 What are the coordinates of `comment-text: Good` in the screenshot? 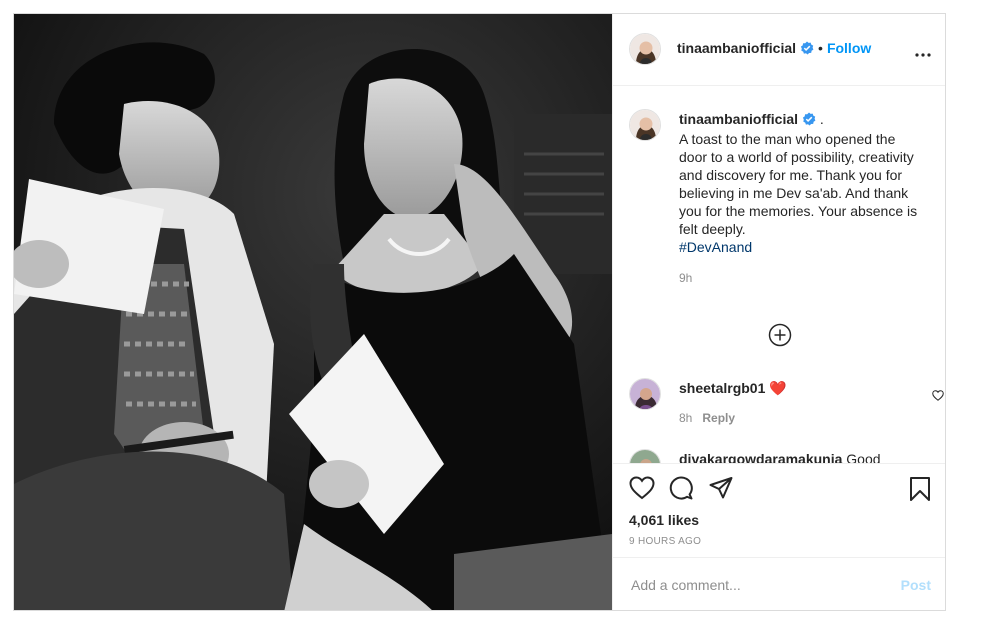 It's located at (863, 457).